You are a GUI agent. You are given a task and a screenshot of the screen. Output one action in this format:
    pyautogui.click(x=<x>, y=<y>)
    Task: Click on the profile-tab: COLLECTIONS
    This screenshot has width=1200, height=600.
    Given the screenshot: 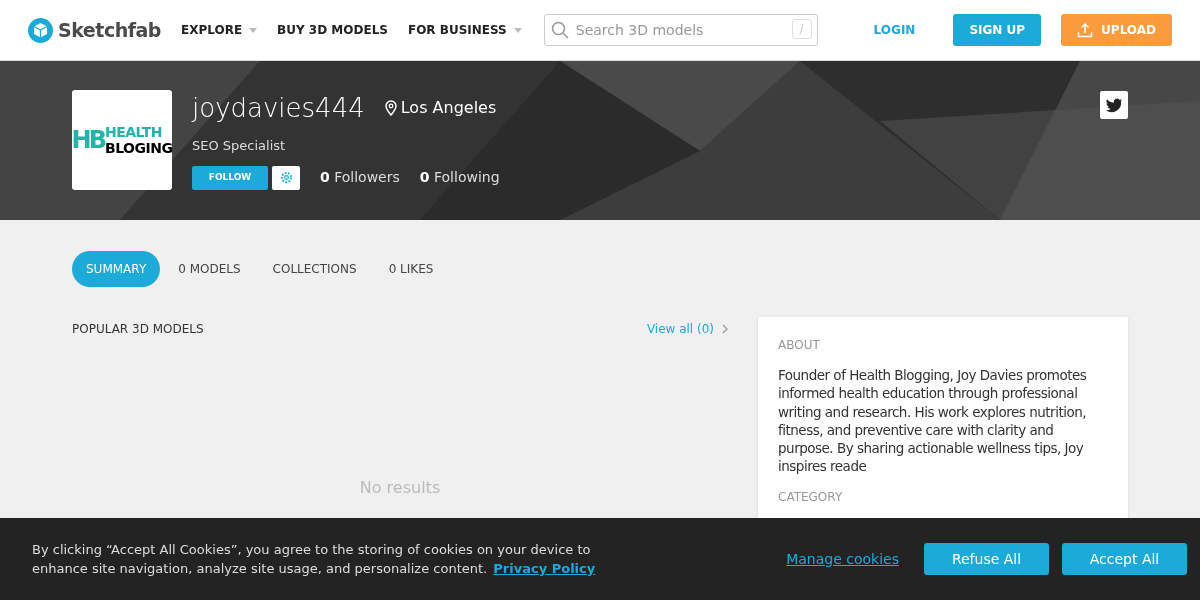 What is the action you would take?
    pyautogui.click(x=314, y=269)
    